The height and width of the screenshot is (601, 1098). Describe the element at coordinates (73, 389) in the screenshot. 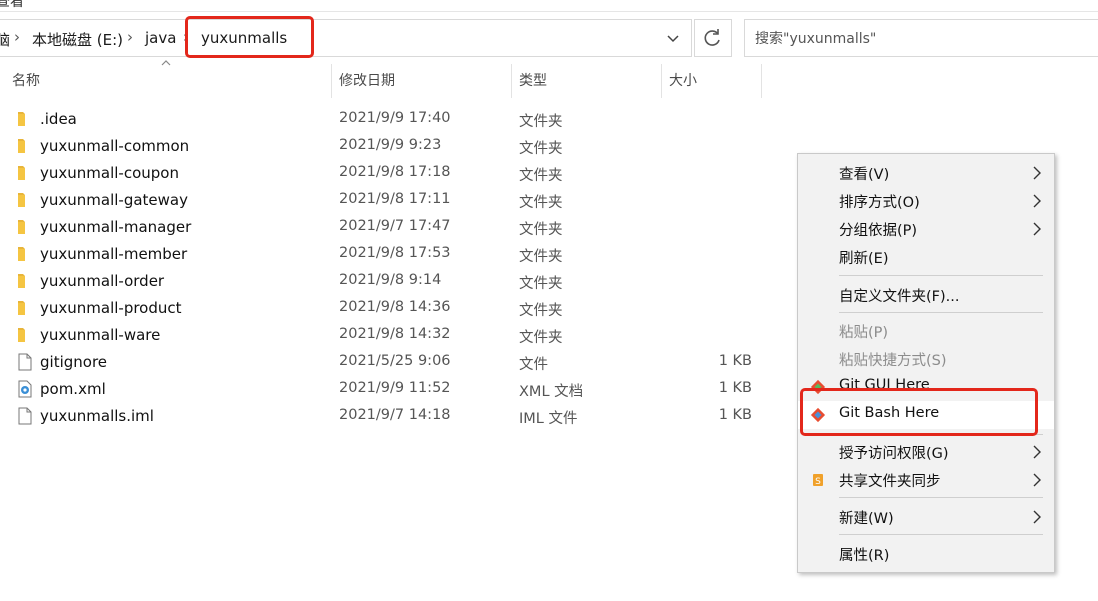

I see `file-name: pom.xml` at that location.